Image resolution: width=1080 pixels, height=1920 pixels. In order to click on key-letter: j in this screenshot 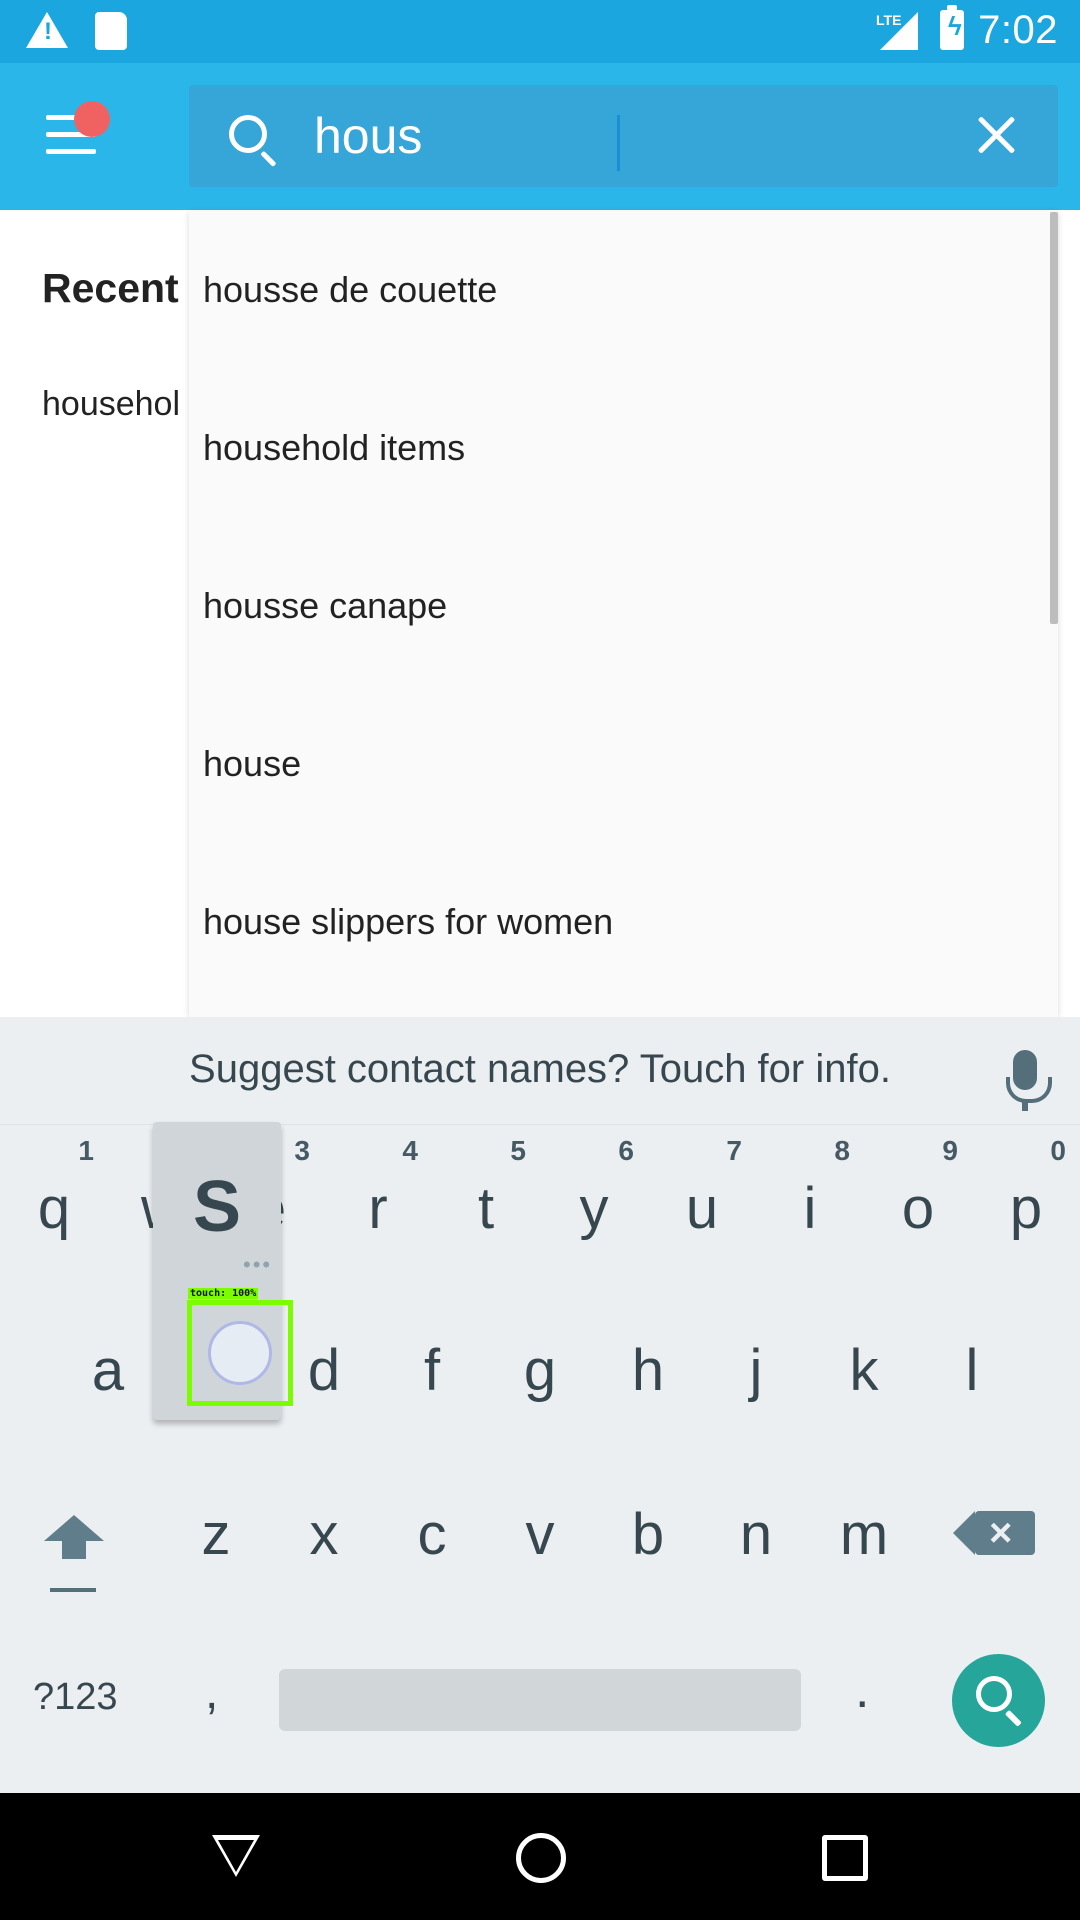, I will do `click(756, 1370)`.